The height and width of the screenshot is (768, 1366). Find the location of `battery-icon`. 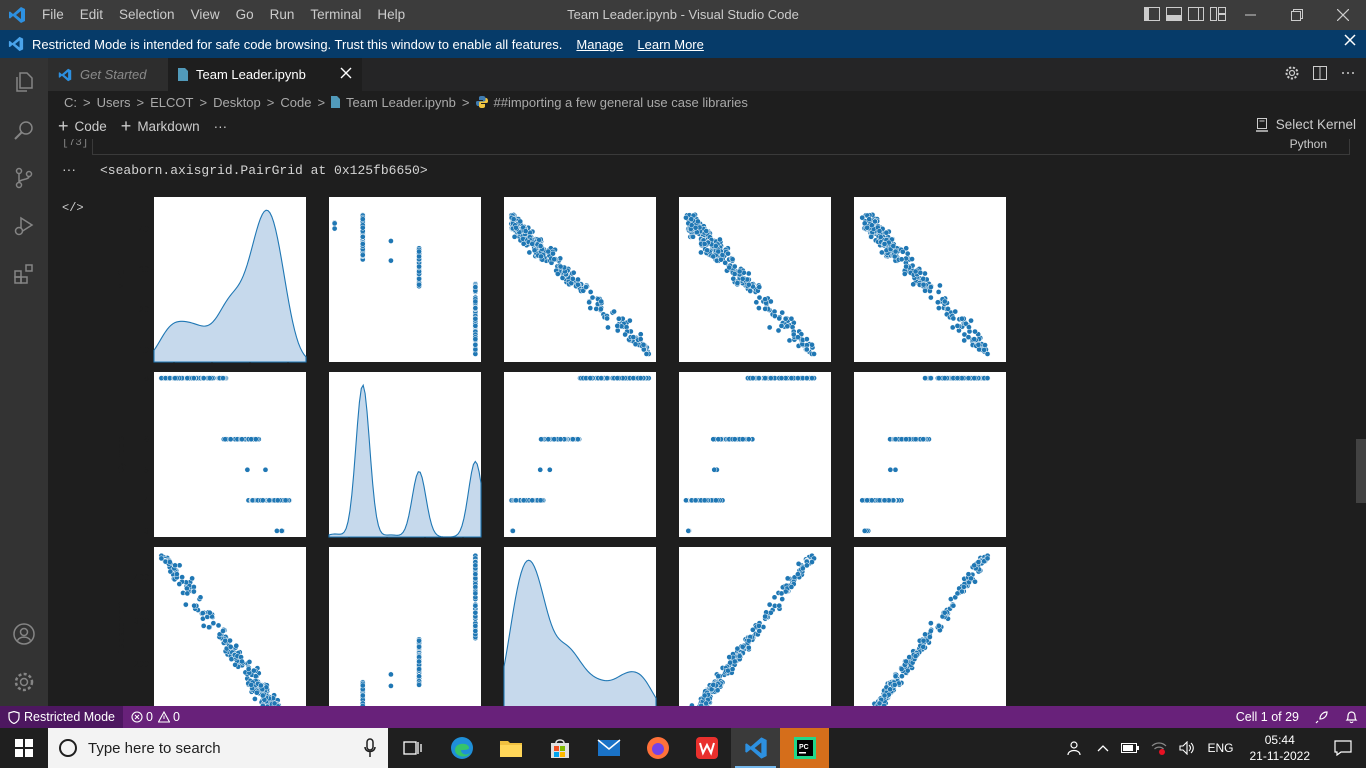

battery-icon is located at coordinates (1130, 748).